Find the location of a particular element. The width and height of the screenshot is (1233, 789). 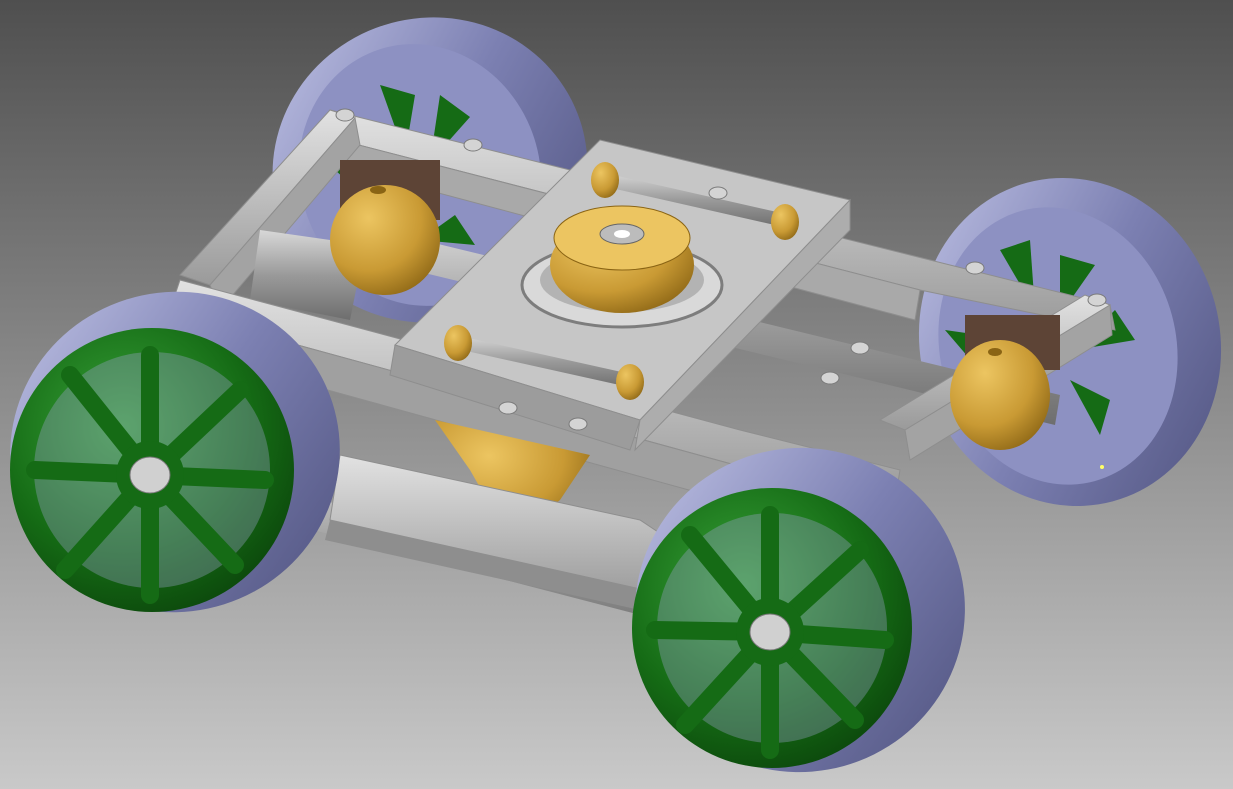

selection-marker is located at coordinates (1102, 467).